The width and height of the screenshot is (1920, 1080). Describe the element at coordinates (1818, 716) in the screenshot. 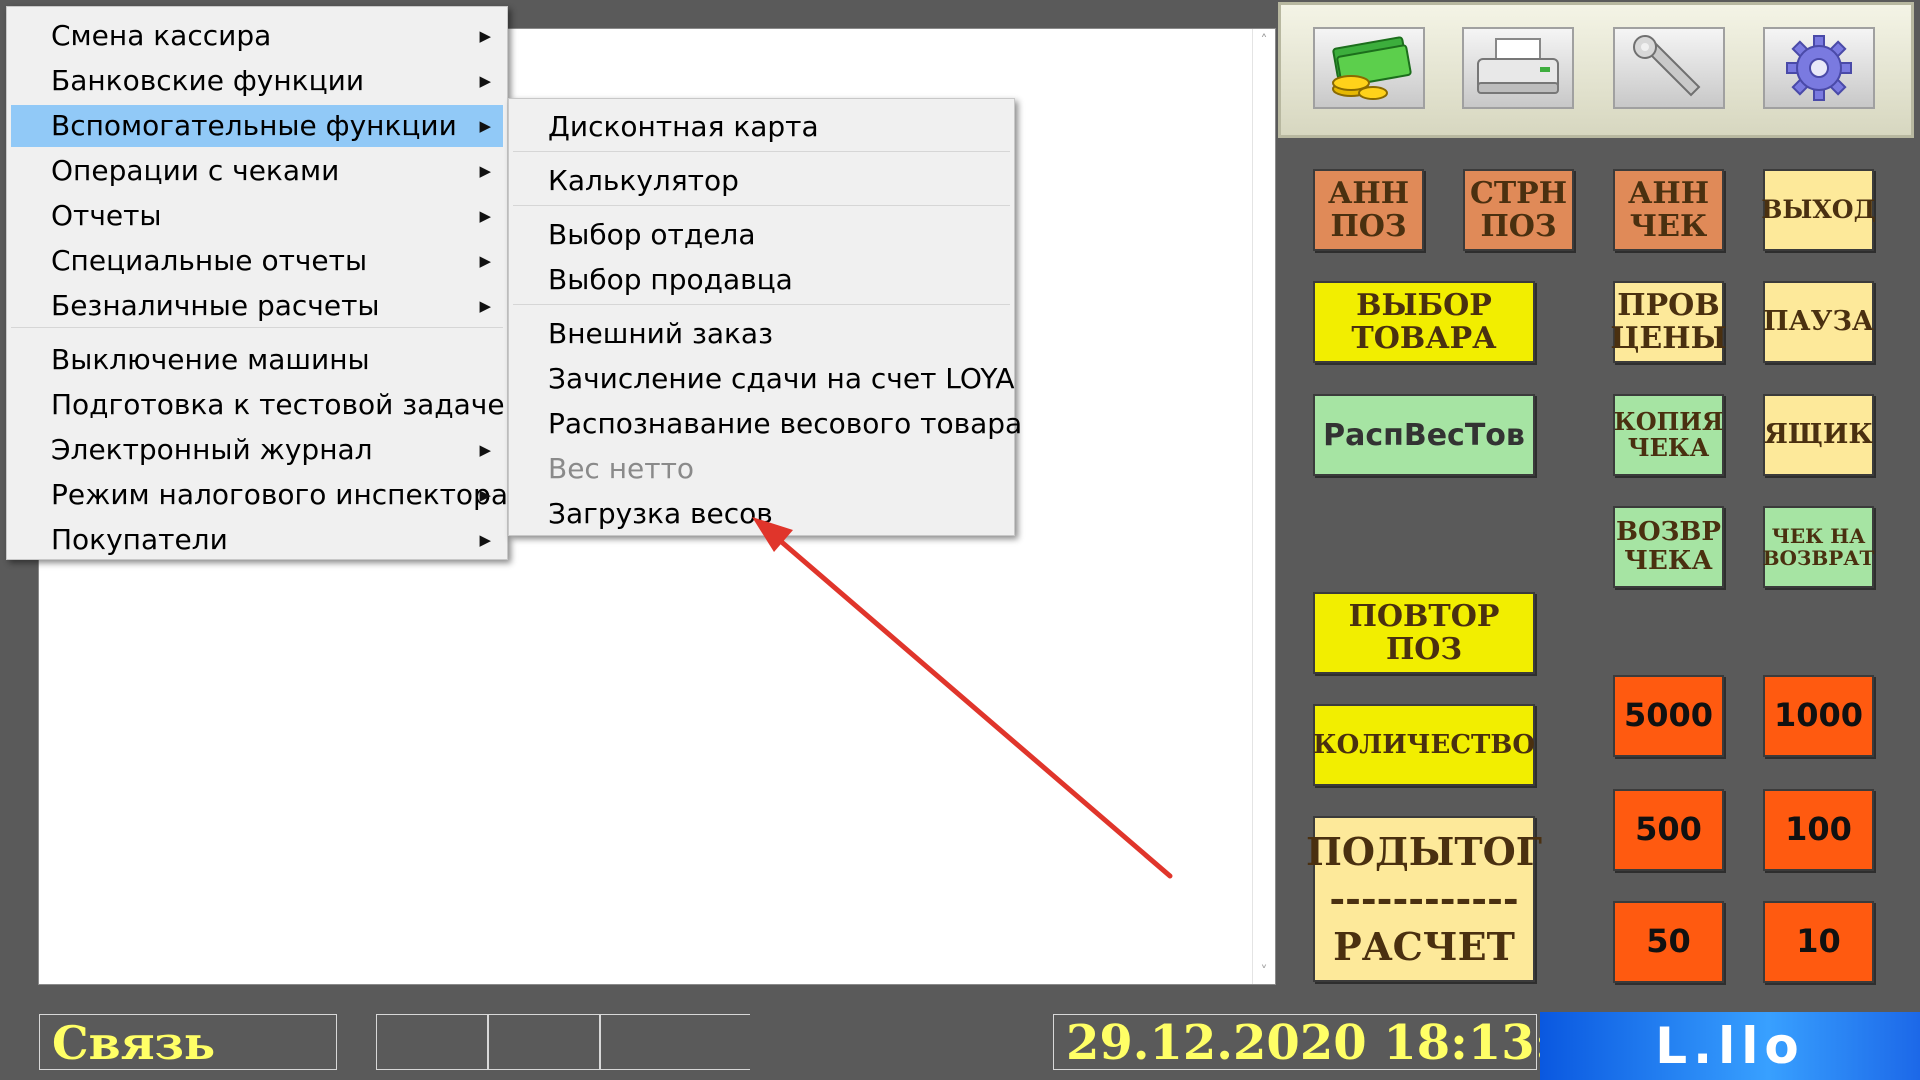

I see `denomination-1000-button: 1000` at that location.